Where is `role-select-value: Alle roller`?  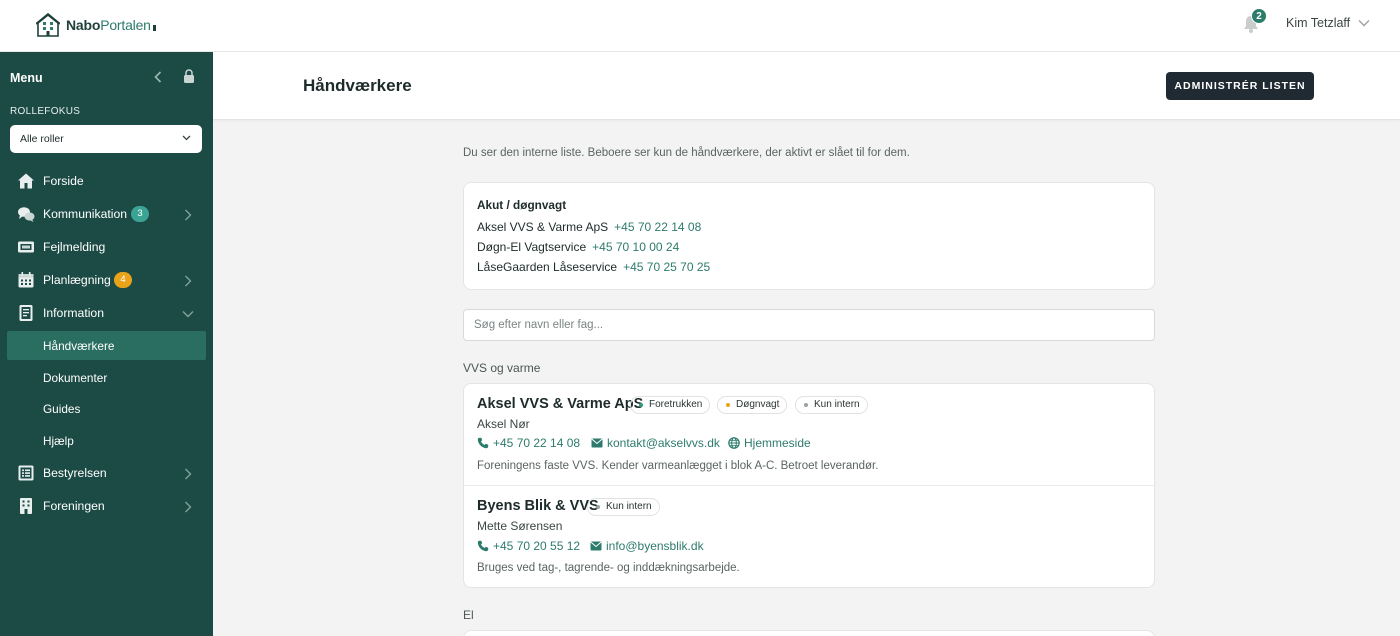 role-select-value: Alle roller is located at coordinates (42, 139).